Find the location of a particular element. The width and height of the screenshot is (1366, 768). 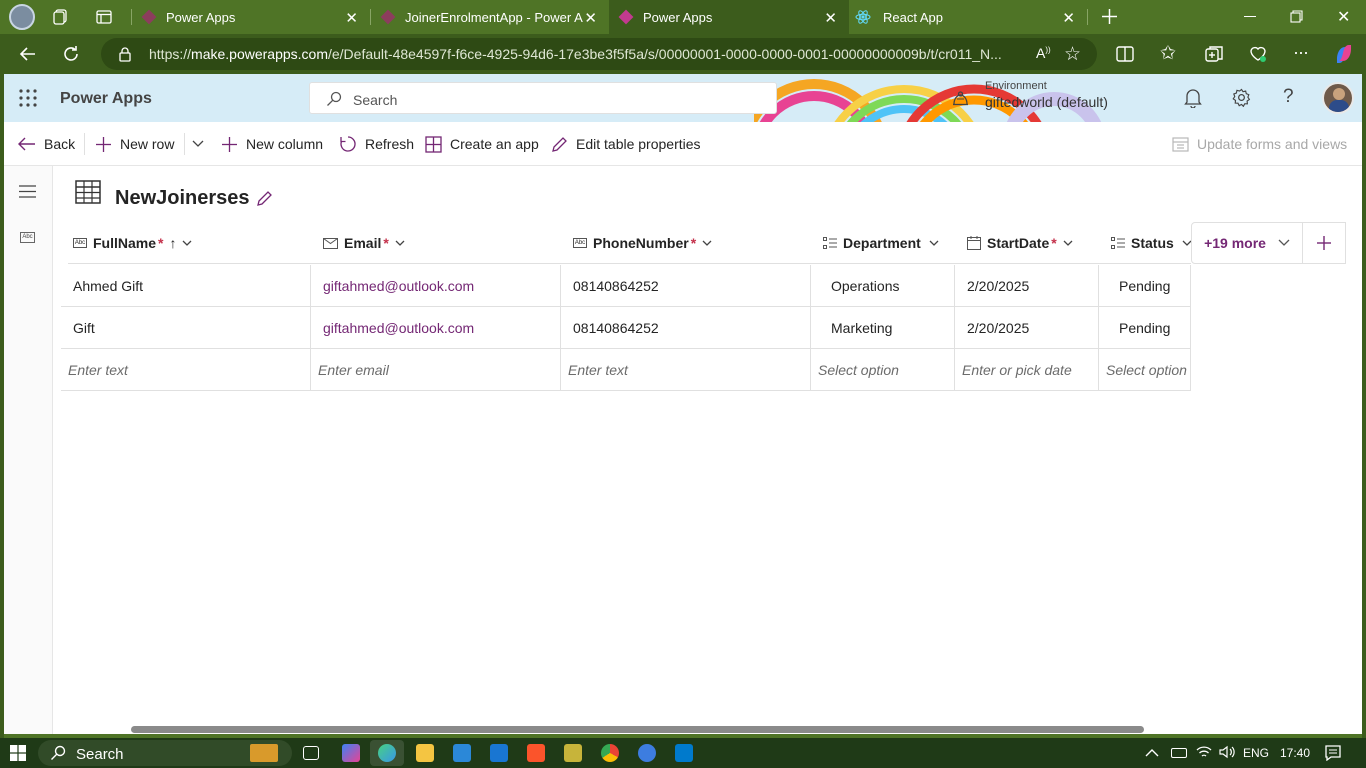

language-indicator: ENG is located at coordinates (1256, 753).